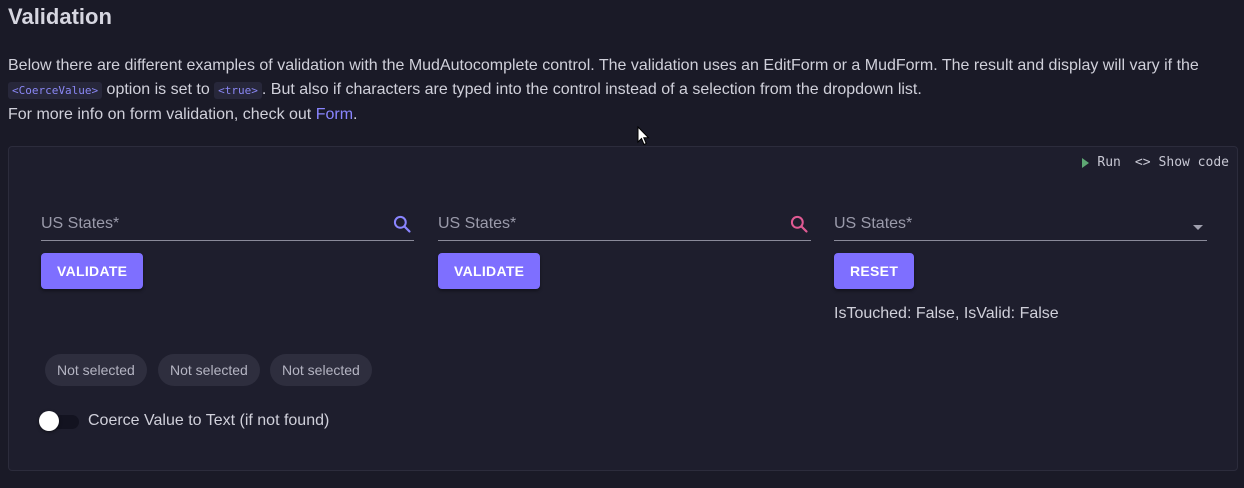  What do you see at coordinates (49, 421) in the screenshot?
I see `switch-thumb` at bounding box center [49, 421].